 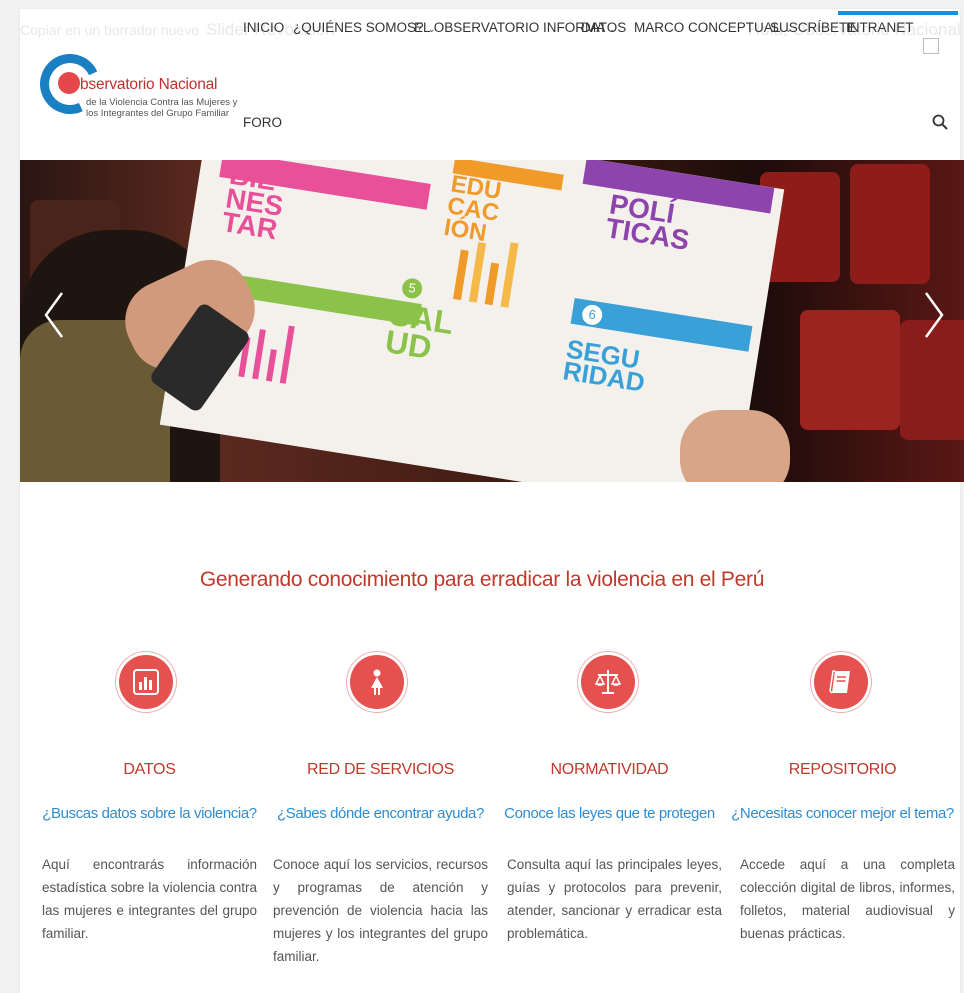 What do you see at coordinates (841, 682) in the screenshot?
I see `book-icon` at bounding box center [841, 682].